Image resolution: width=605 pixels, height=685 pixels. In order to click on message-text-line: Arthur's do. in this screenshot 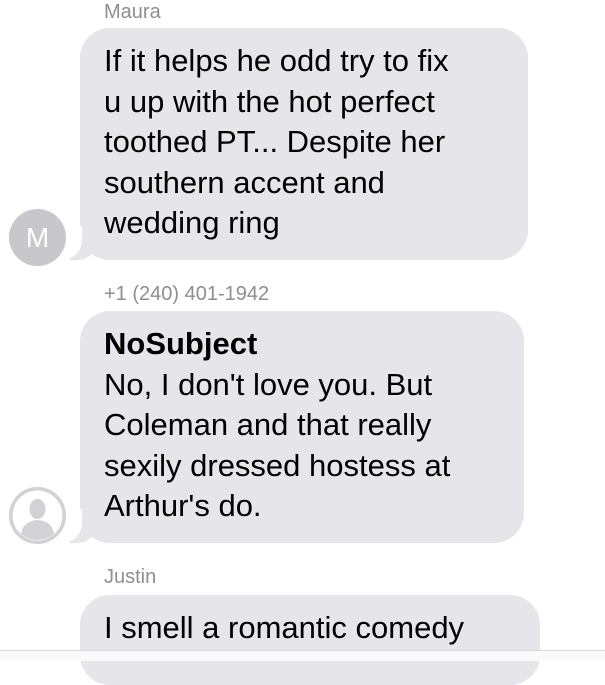, I will do `click(183, 505)`.